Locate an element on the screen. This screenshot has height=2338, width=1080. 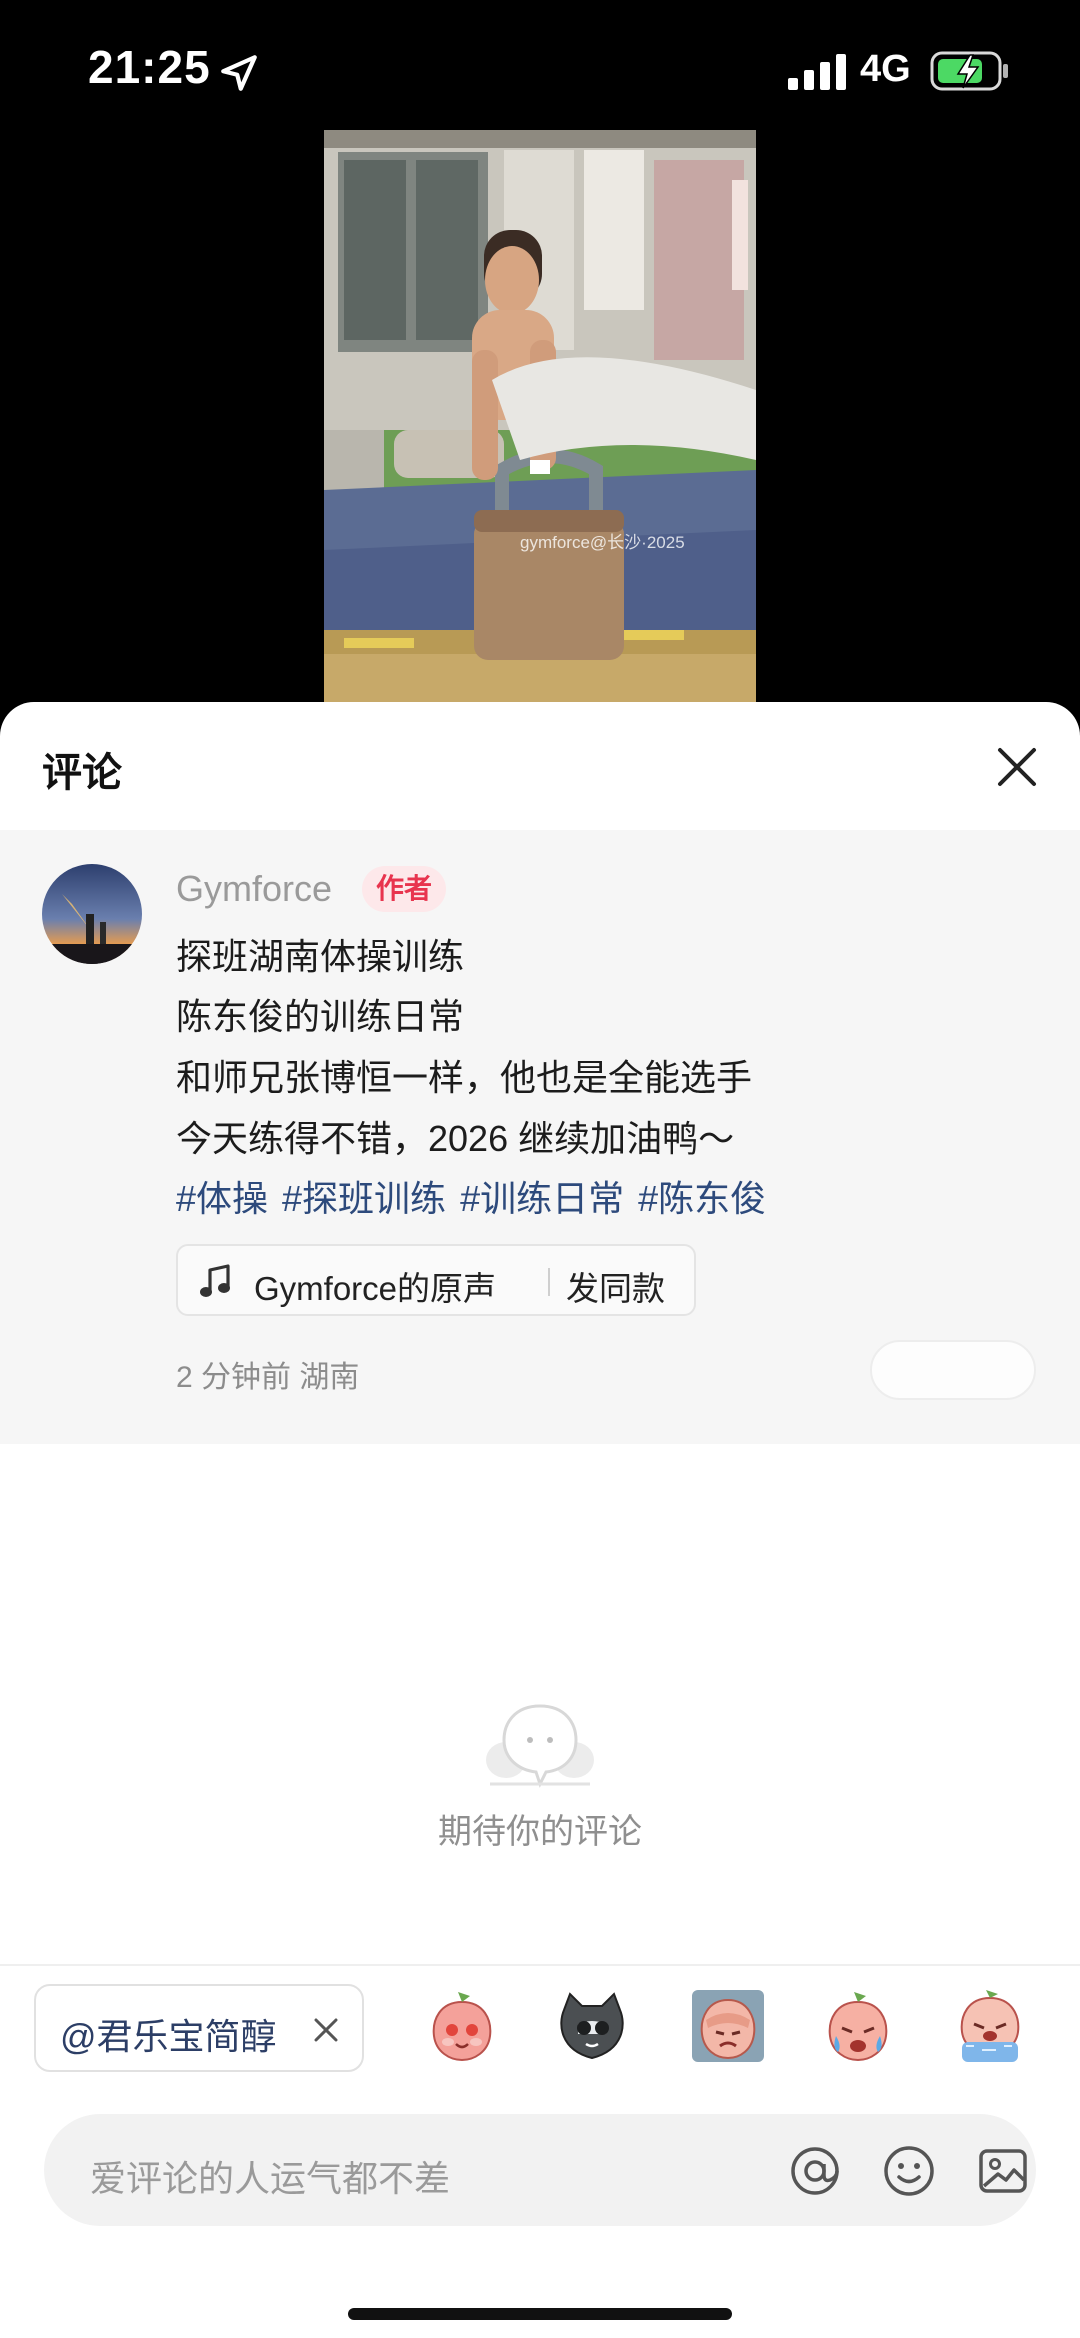
post-text-line: 今天练得不错，2026 继续加油鸭～ is located at coordinates (455, 1138).